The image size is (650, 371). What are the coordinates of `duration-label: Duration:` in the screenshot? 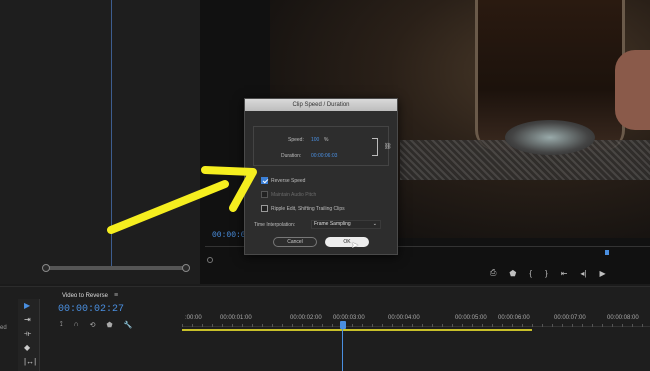 It's located at (291, 156).